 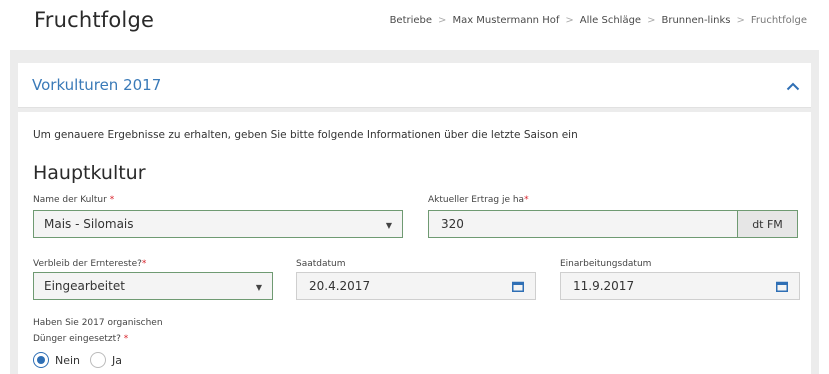 I want to click on saatdatum-label: Saatdatum, so click(x=321, y=264).